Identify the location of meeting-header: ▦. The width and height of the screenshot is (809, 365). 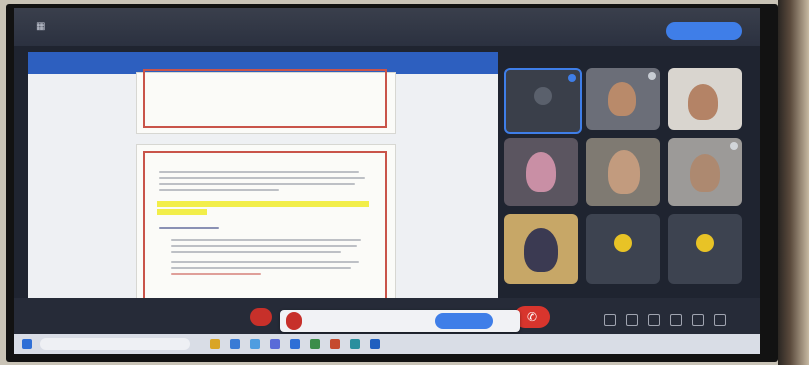
(387, 27).